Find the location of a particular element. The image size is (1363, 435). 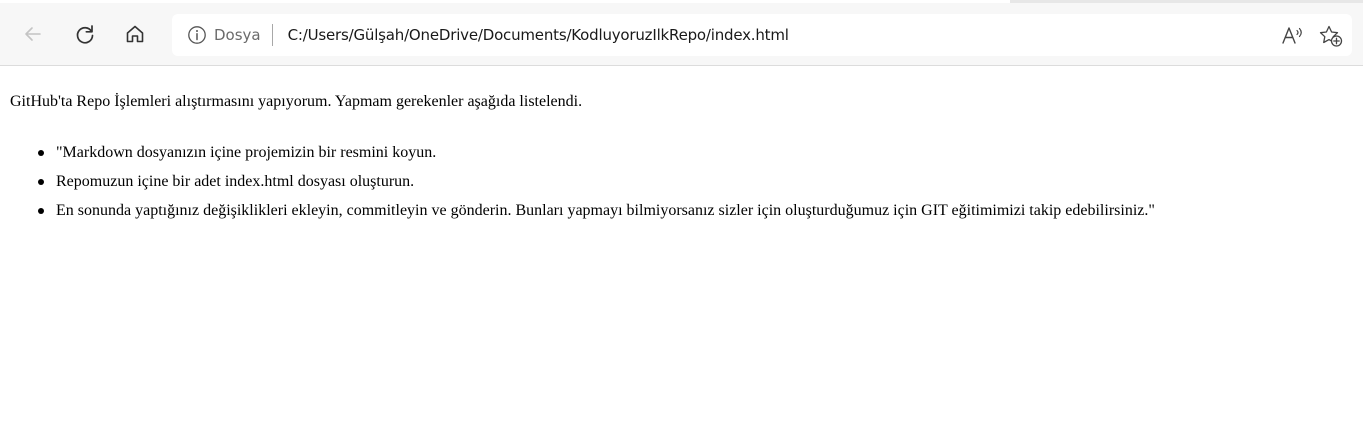

read-aloud-icon is located at coordinates (1293, 36).